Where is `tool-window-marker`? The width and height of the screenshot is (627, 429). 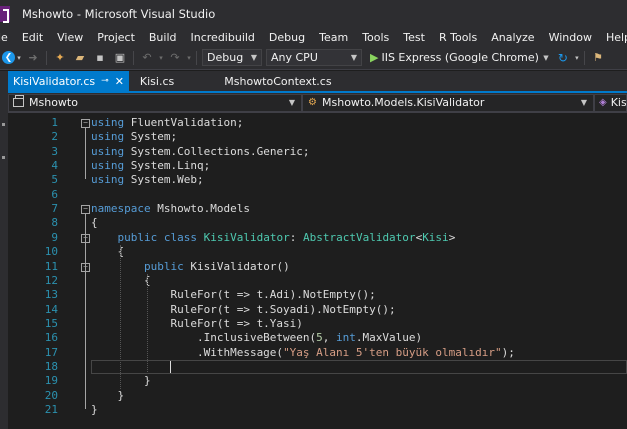
tool-window-marker is located at coordinates (3, 124).